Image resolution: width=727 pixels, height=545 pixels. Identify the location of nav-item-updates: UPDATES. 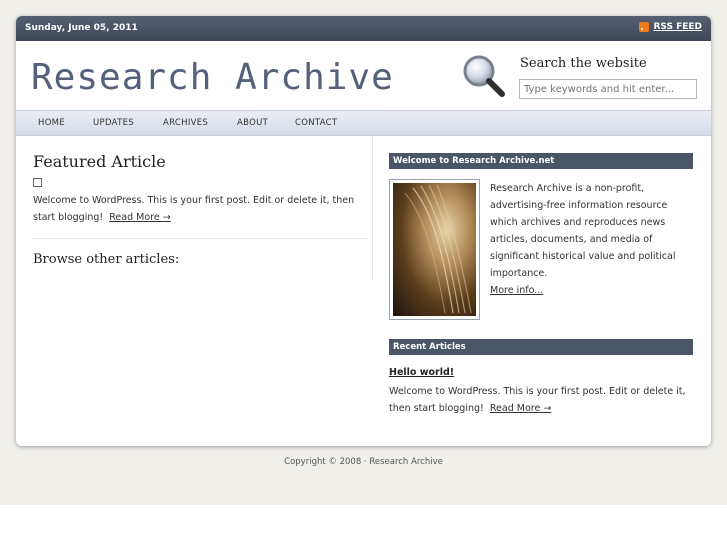
(113, 123).